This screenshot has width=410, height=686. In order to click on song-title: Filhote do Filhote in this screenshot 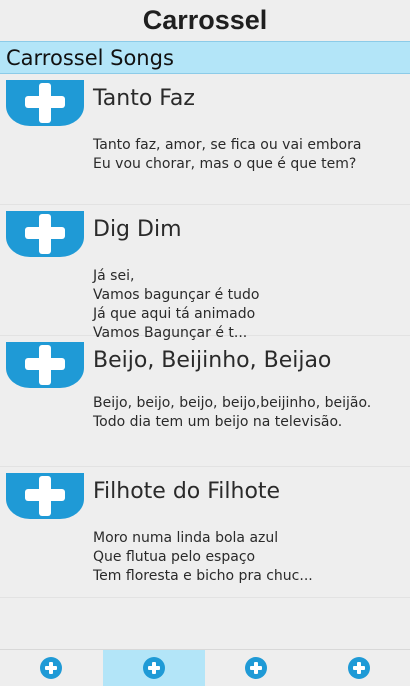, I will do `click(187, 491)`.